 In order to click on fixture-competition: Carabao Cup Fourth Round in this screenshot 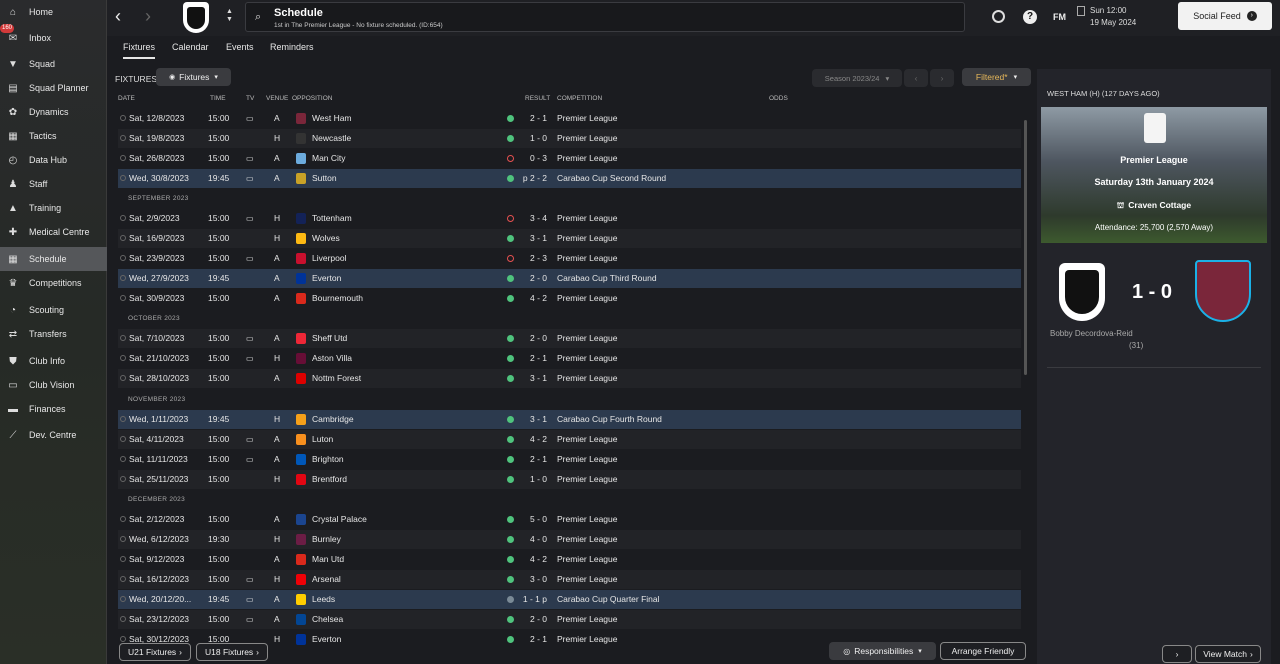, I will do `click(609, 419)`.